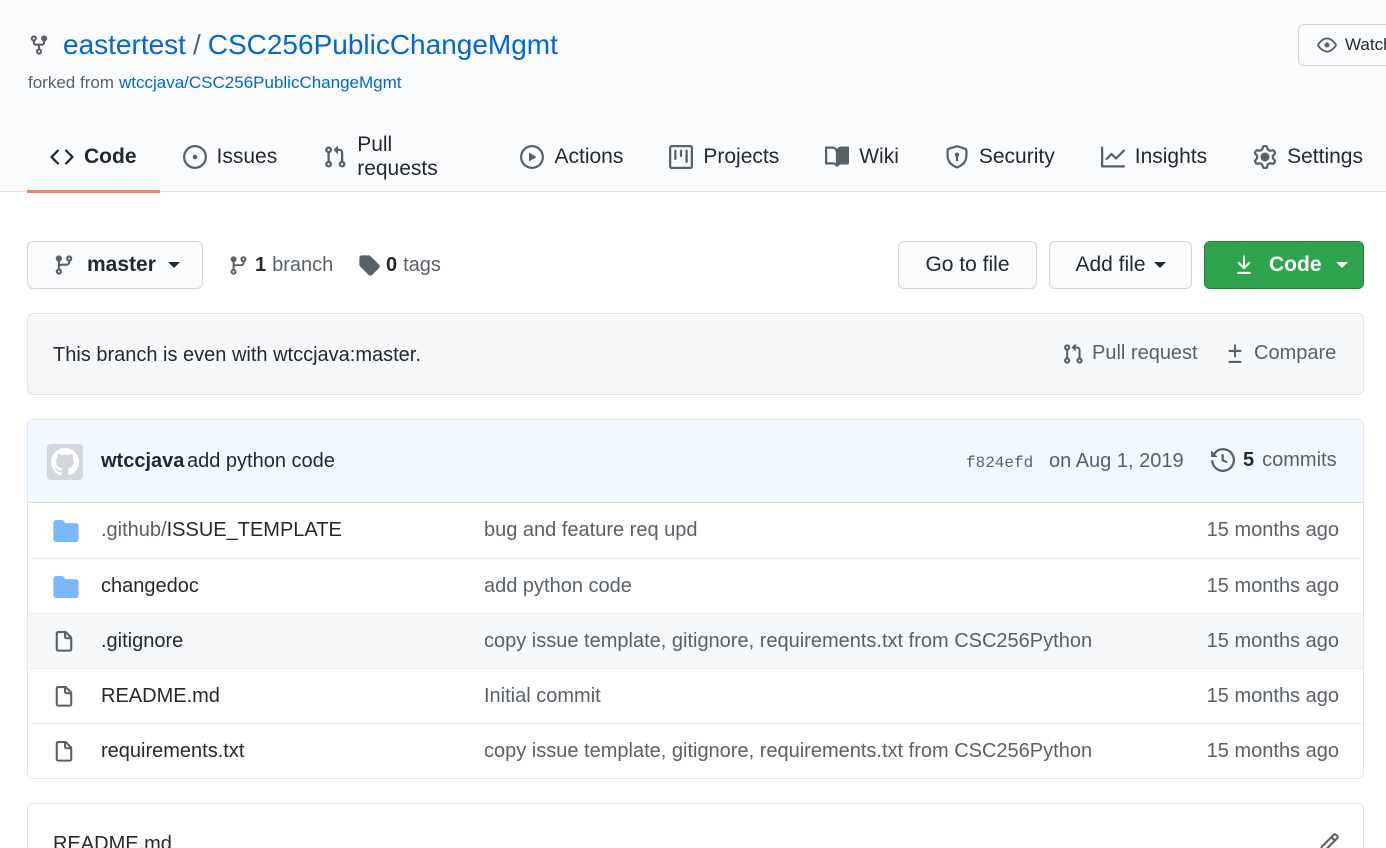  Describe the element at coordinates (1112, 157) in the screenshot. I see `graph-icon` at that location.